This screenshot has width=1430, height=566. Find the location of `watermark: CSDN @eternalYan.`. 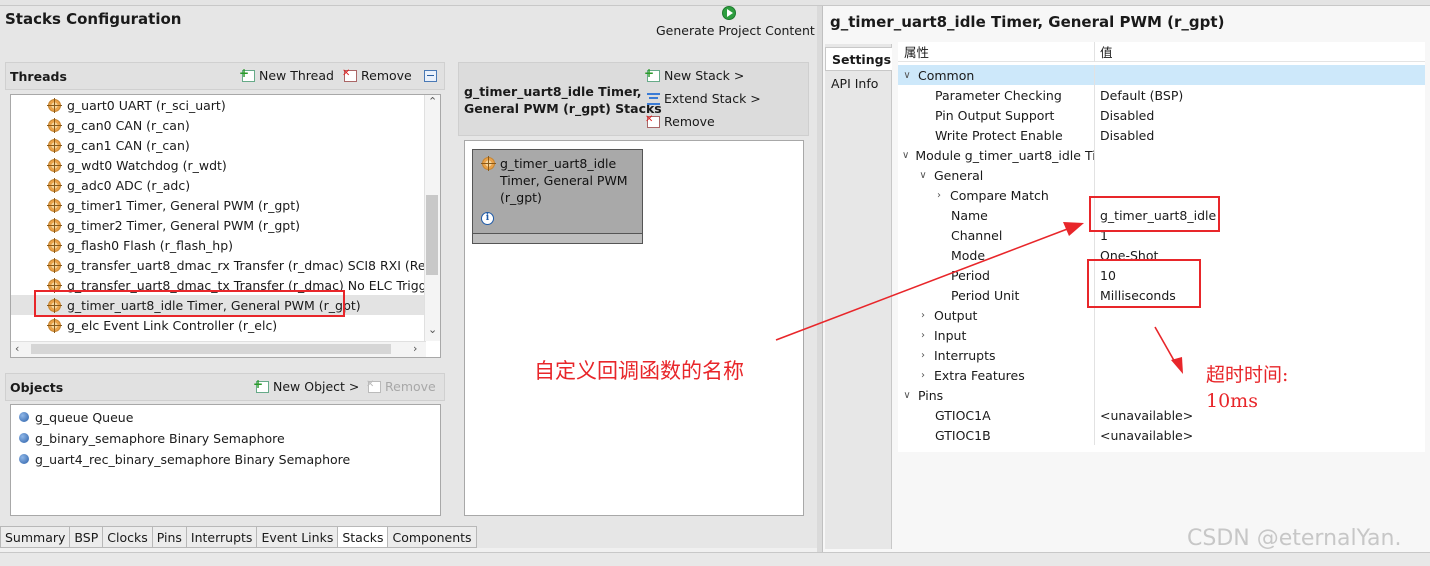

watermark: CSDN @eternalYan. is located at coordinates (1294, 538).